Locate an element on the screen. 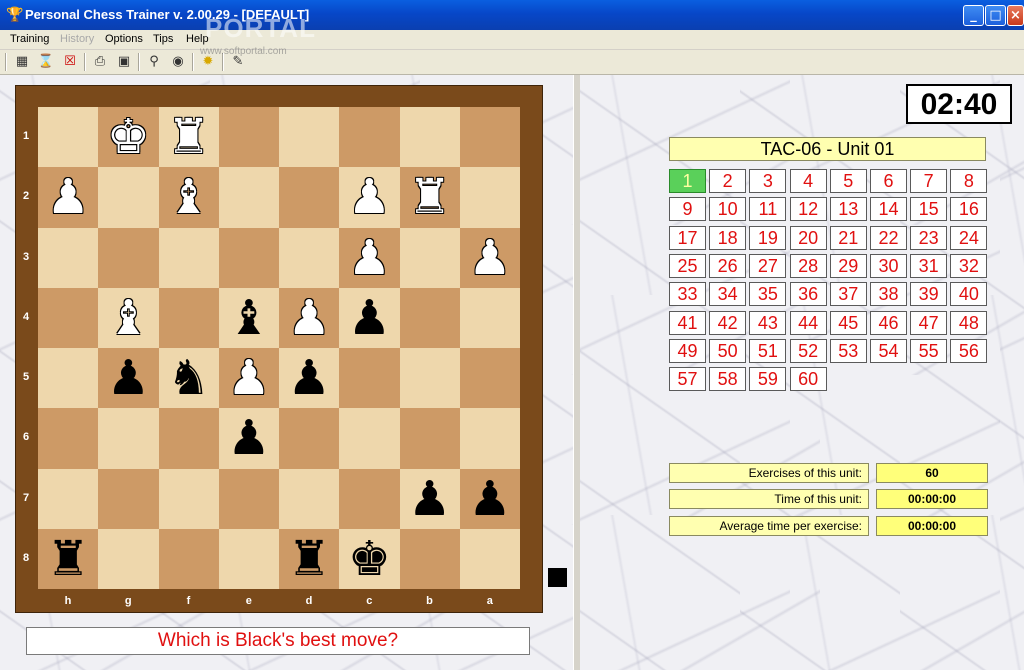 This screenshot has height=670, width=1024. exercise-button-57: 57 is located at coordinates (687, 379).